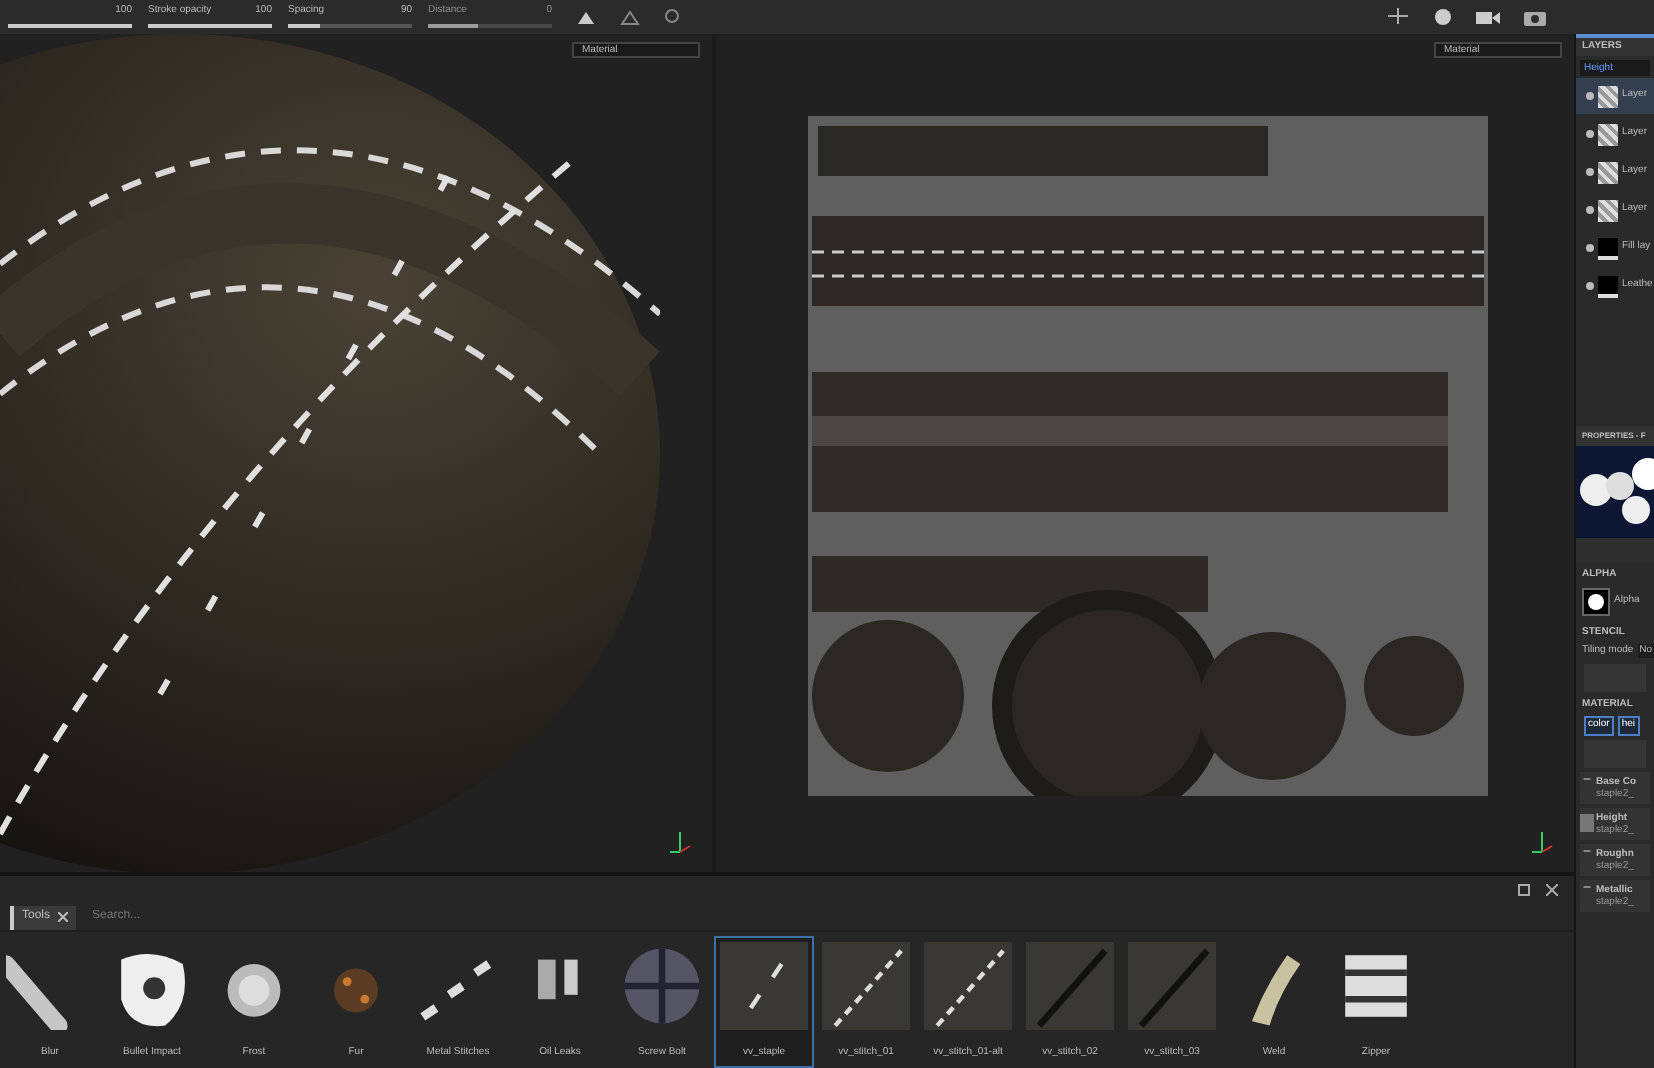  I want to click on camera-icon, so click(1535, 17).